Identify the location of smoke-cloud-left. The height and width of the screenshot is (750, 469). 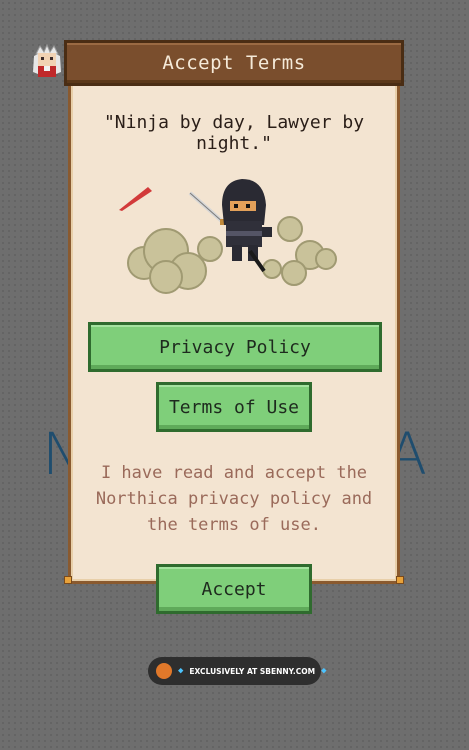
(175, 261).